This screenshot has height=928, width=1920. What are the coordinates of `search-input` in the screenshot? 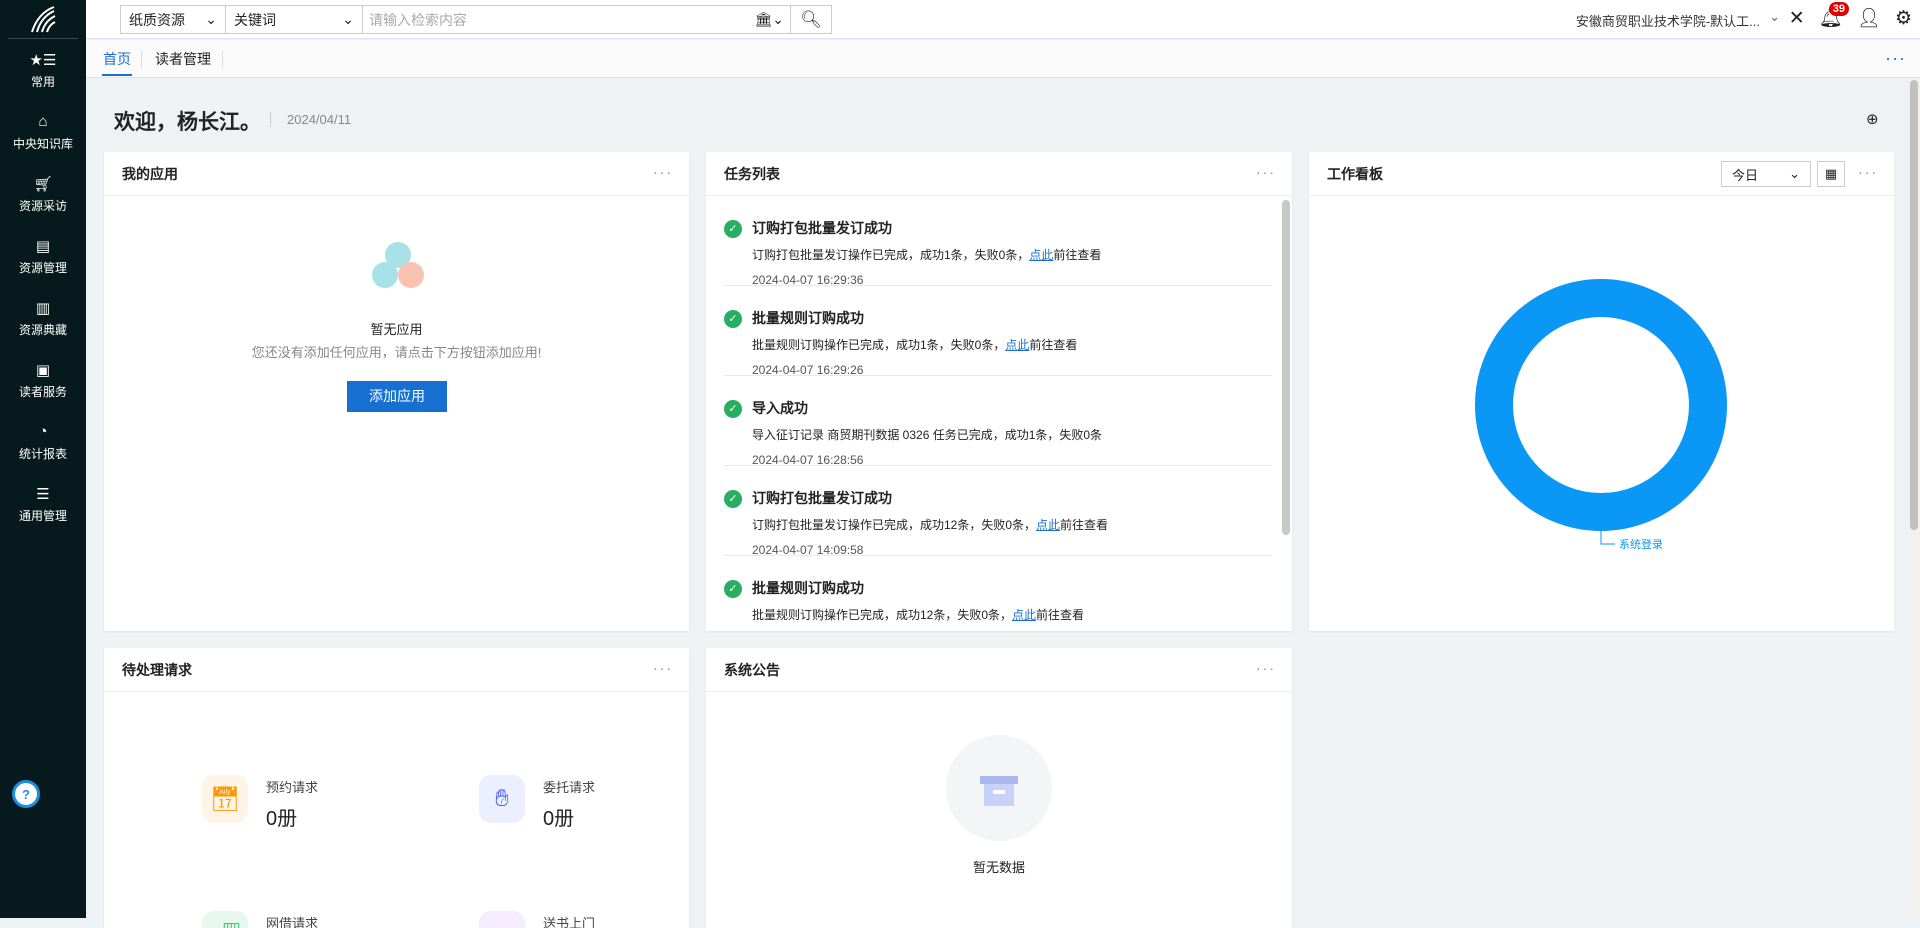 It's located at (556, 19).